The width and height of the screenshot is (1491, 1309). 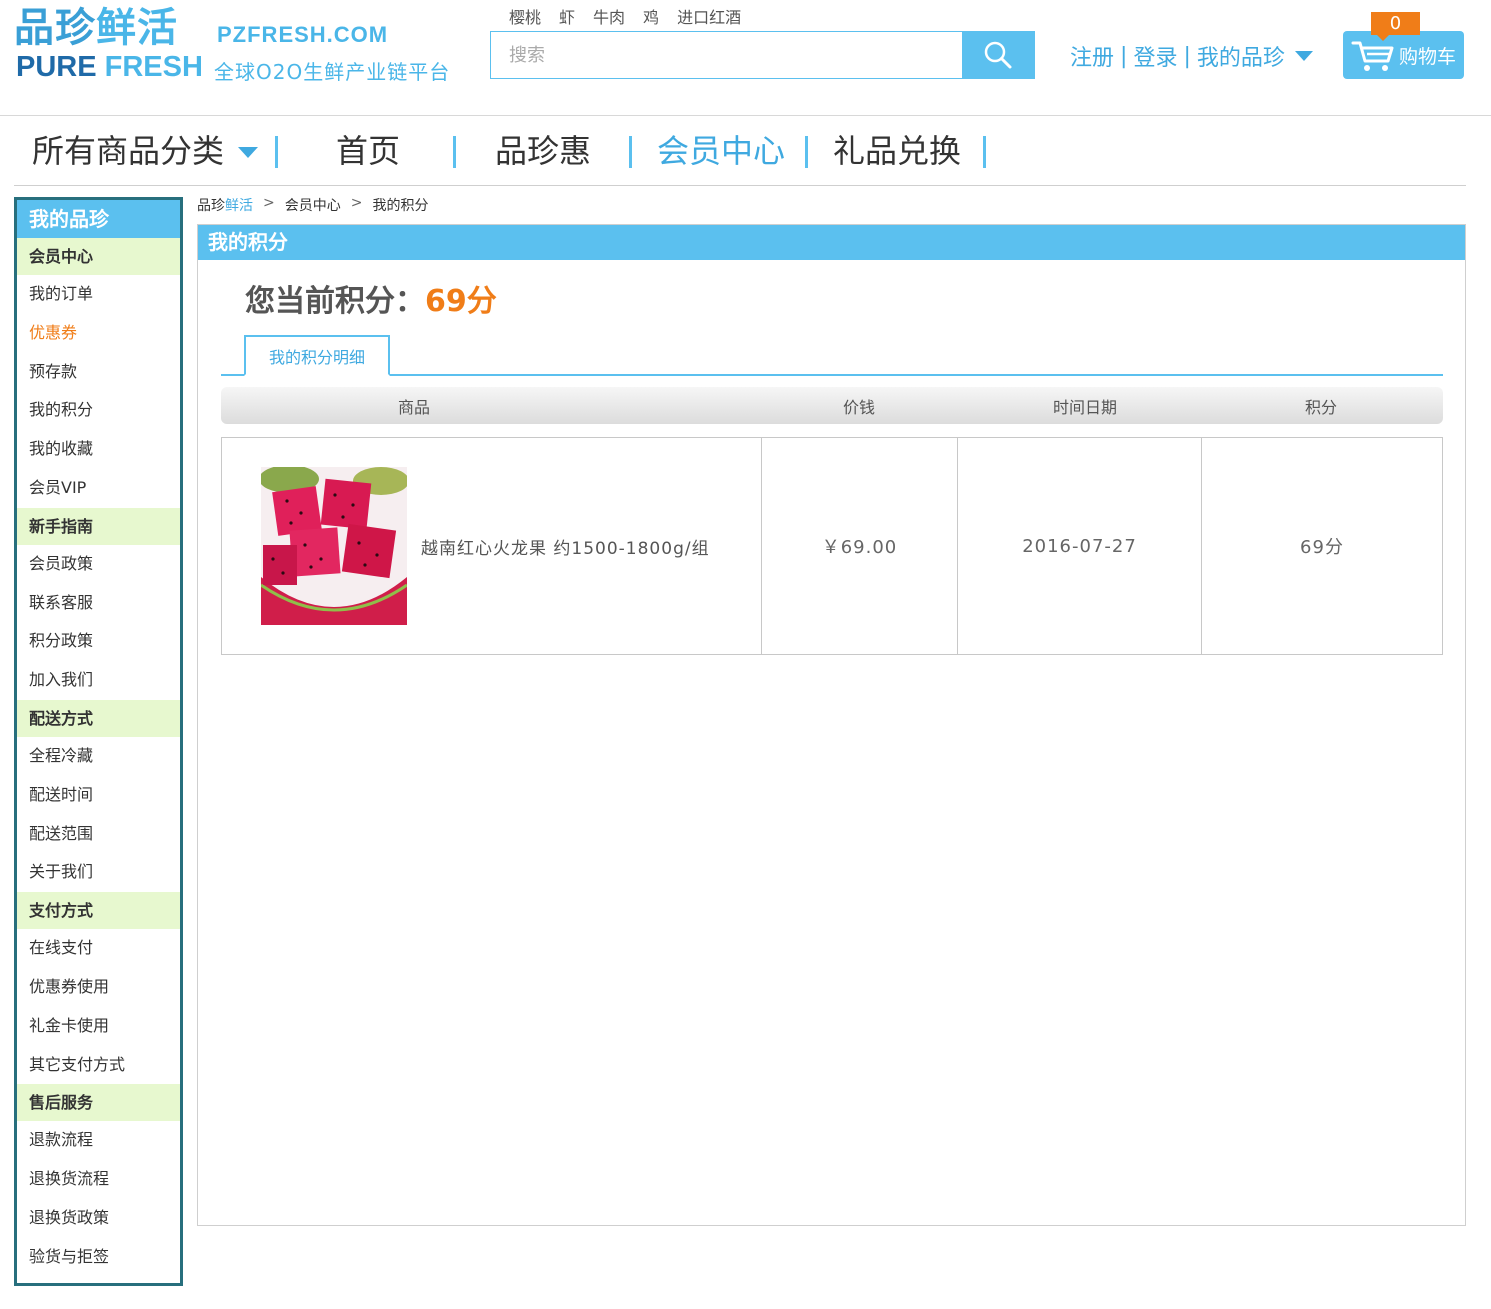 What do you see at coordinates (334, 546) in the screenshot?
I see `dragon-fruit-image` at bounding box center [334, 546].